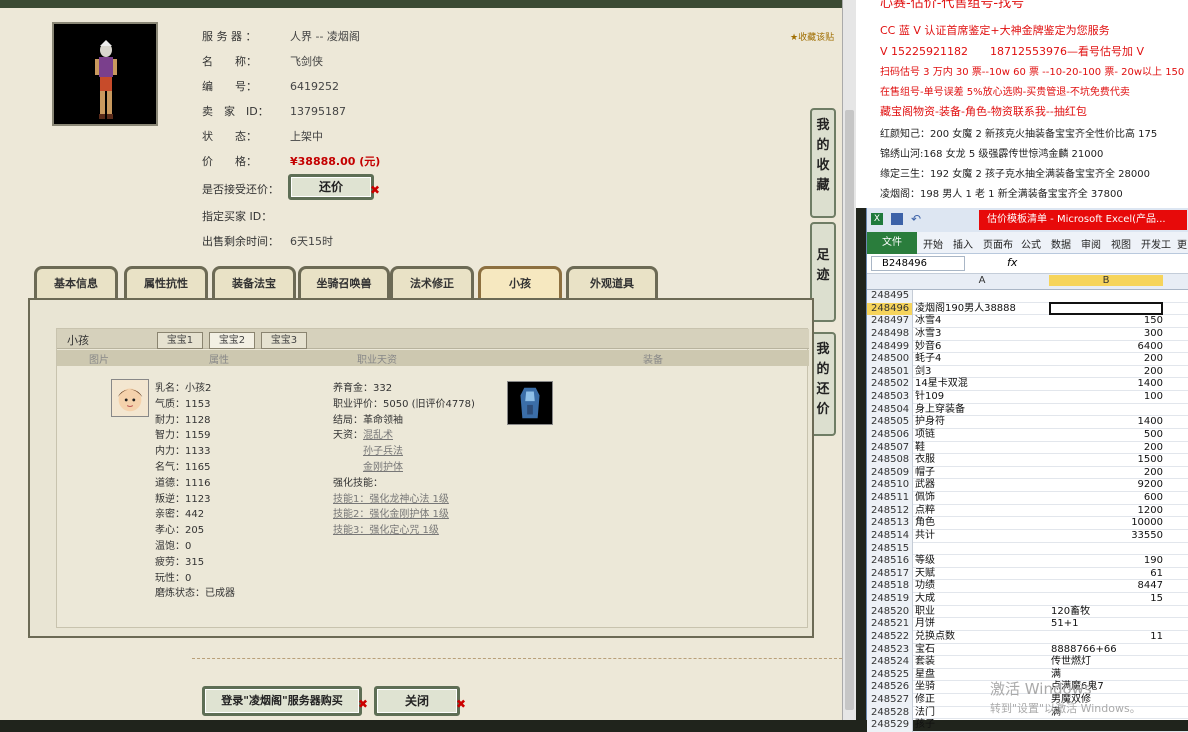  I want to click on row-number: 248511, so click(890, 498).